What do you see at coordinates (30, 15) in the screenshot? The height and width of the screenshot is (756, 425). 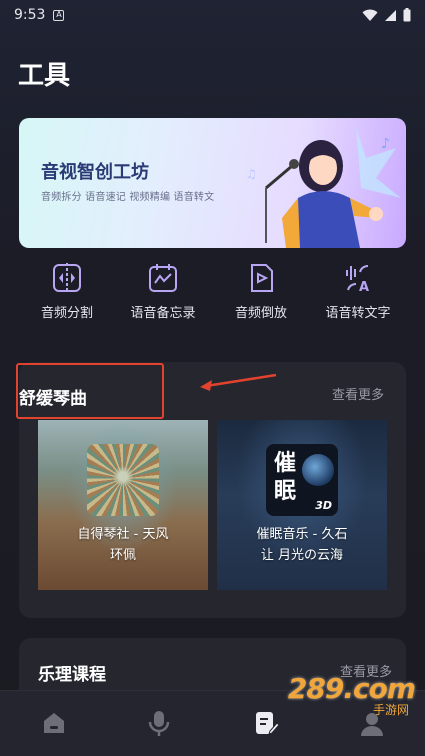 I see `status-time: 9:53` at bounding box center [30, 15].